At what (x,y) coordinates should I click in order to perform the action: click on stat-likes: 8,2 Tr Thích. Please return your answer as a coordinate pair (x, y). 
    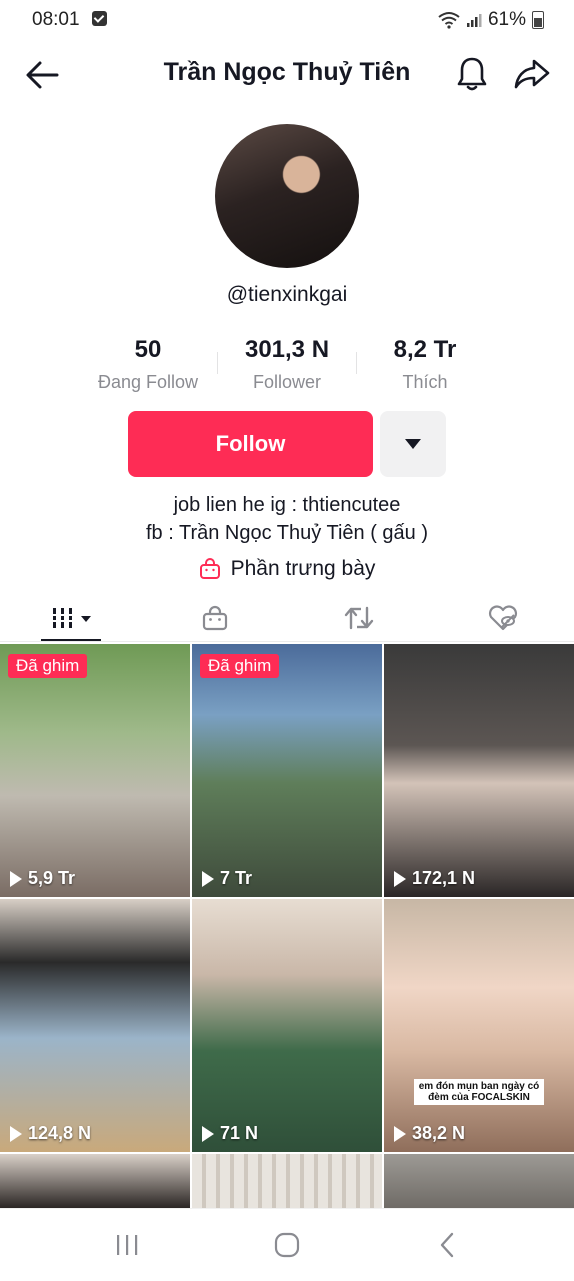
    Looking at the image, I should click on (425, 364).